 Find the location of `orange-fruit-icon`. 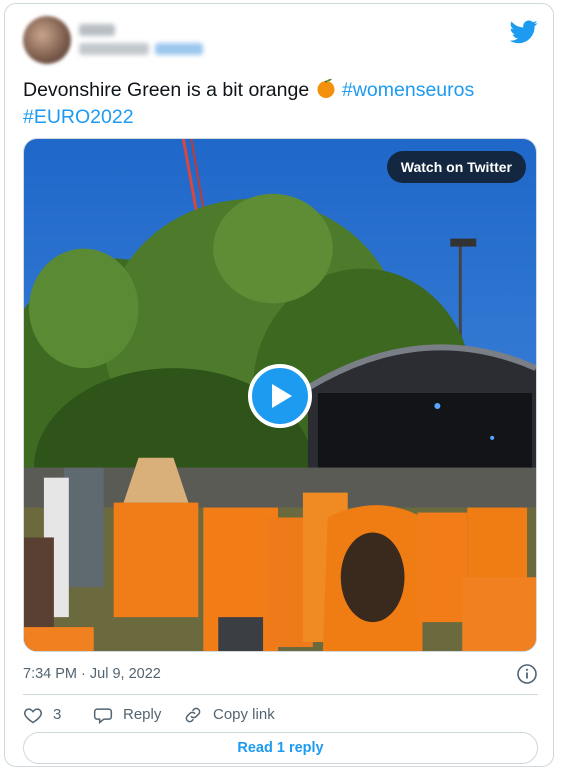

orange-fruit-icon is located at coordinates (326, 88).